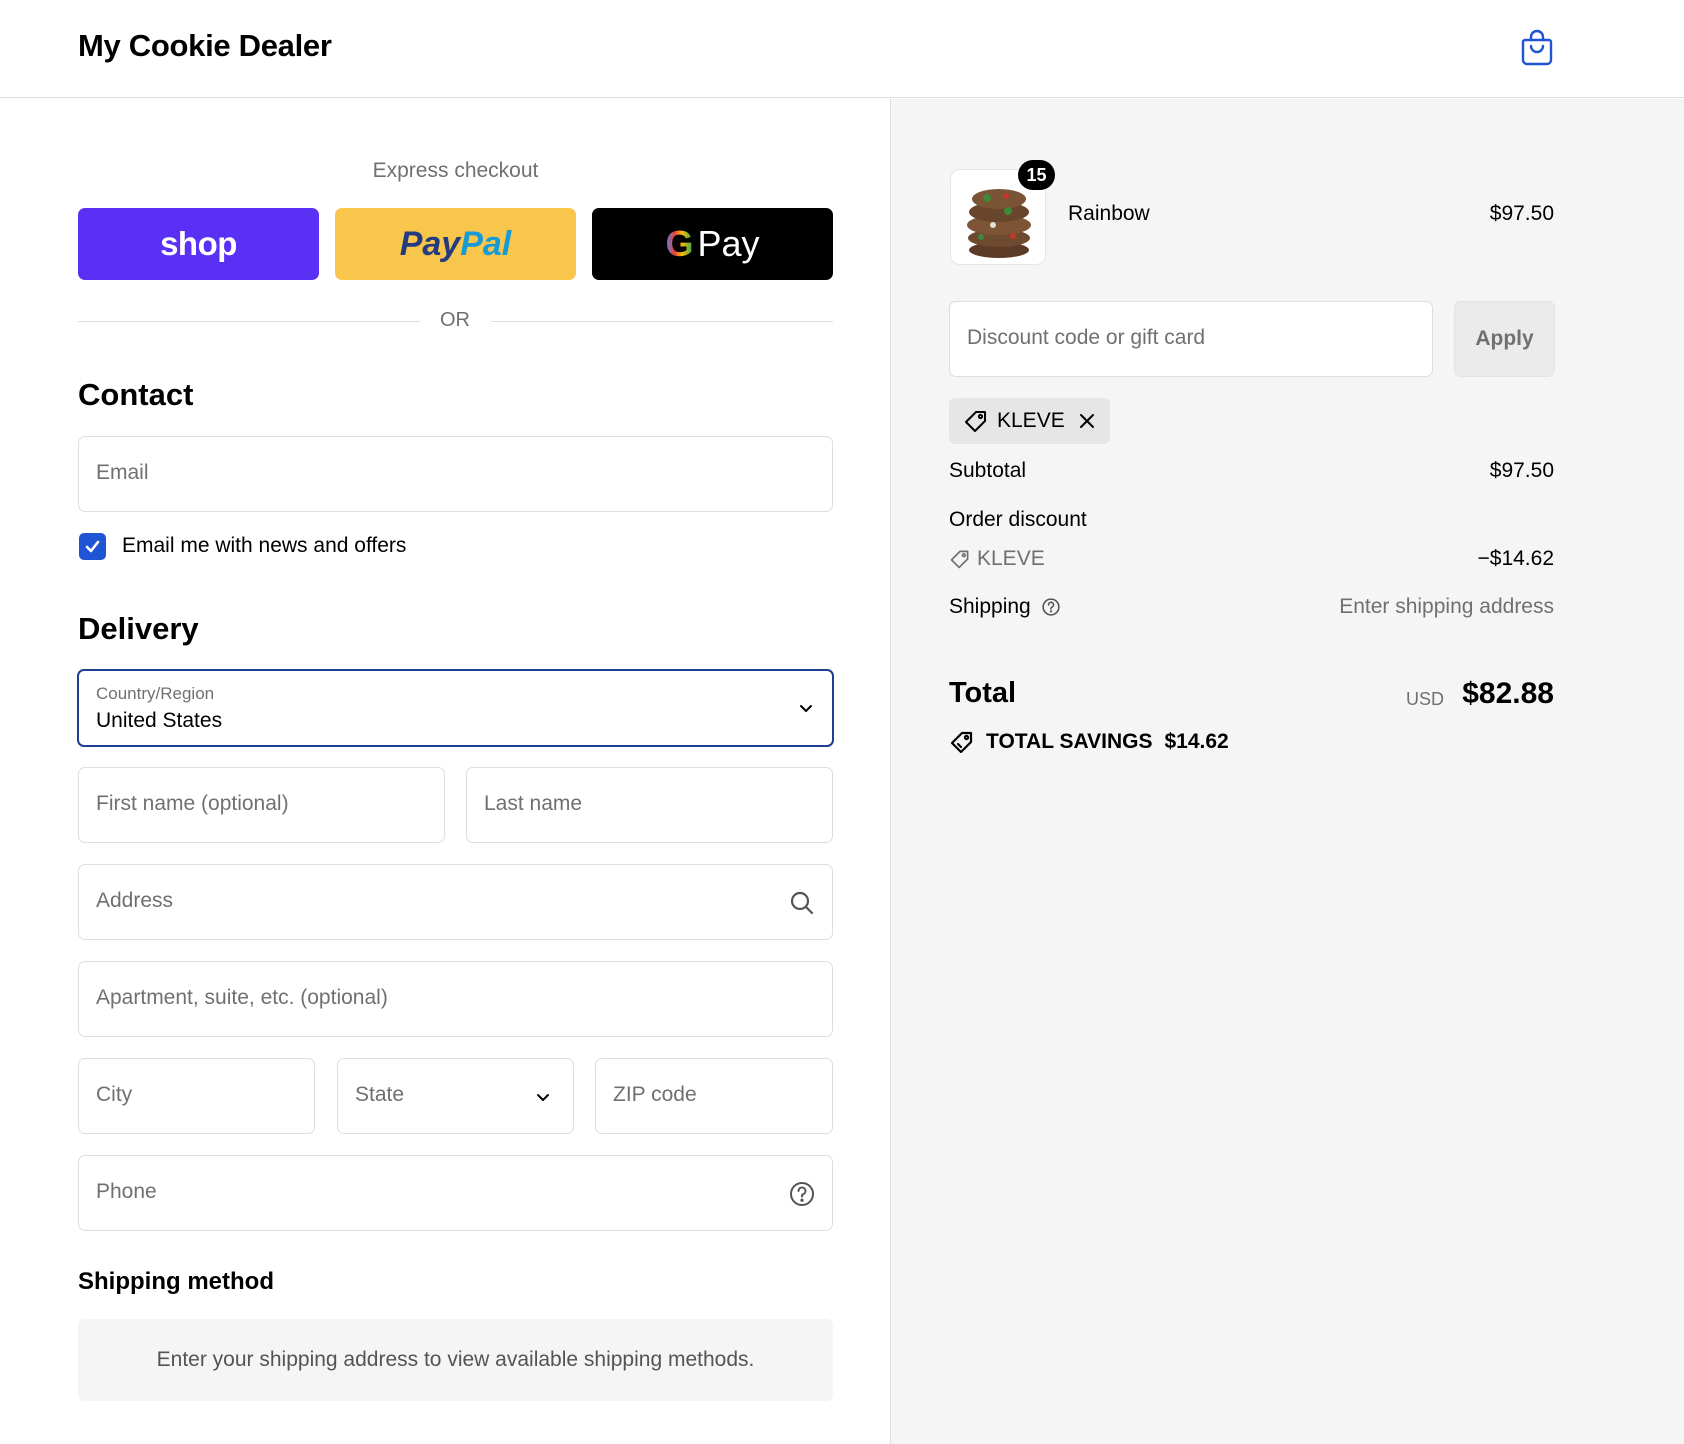  Describe the element at coordinates (1424, 699) in the screenshot. I see `total-currency: USD` at that location.